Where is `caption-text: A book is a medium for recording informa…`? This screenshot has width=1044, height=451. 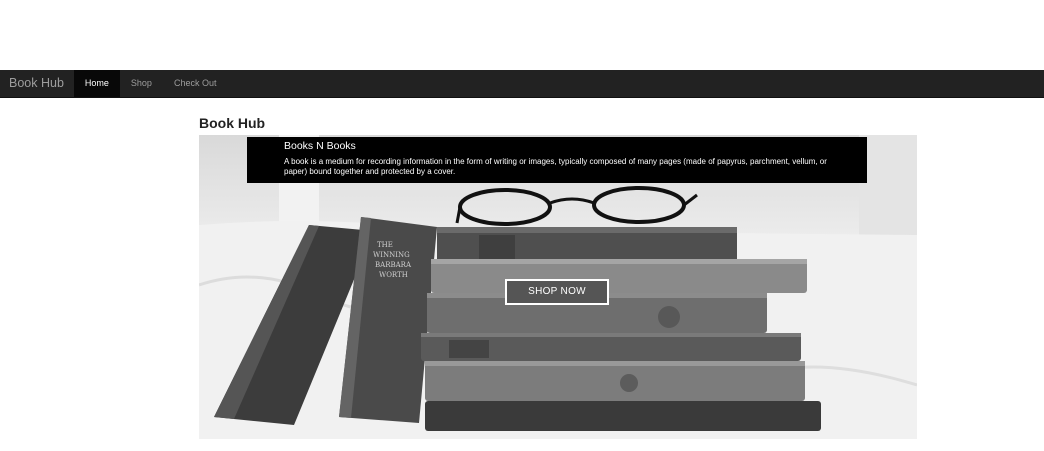
caption-text: A book is a medium for recording informa… is located at coordinates (555, 166).